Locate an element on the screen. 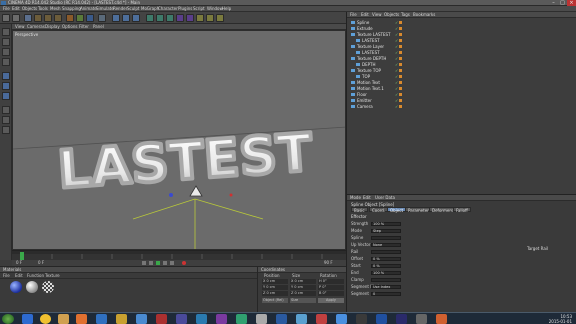  taskbar-media-icon is located at coordinates (81, 319).